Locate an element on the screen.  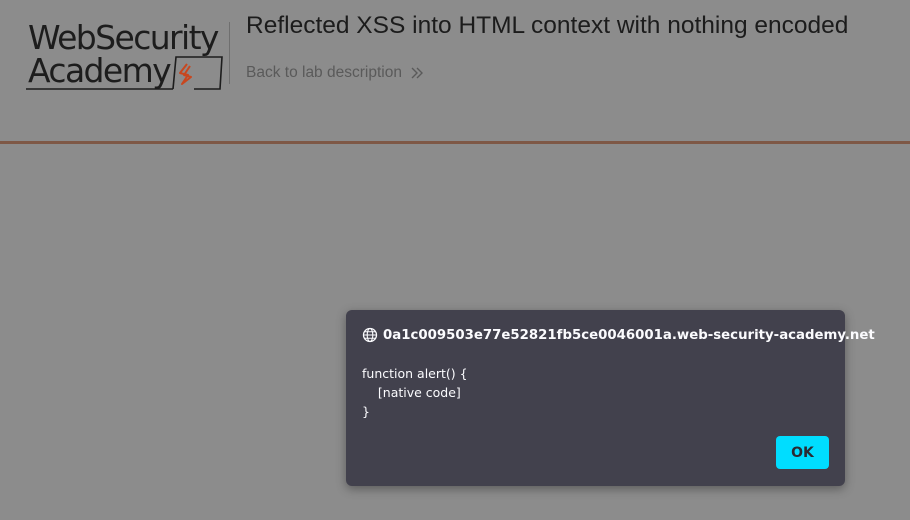
dialog-message: function alert() { [native code] } is located at coordinates (415, 392).